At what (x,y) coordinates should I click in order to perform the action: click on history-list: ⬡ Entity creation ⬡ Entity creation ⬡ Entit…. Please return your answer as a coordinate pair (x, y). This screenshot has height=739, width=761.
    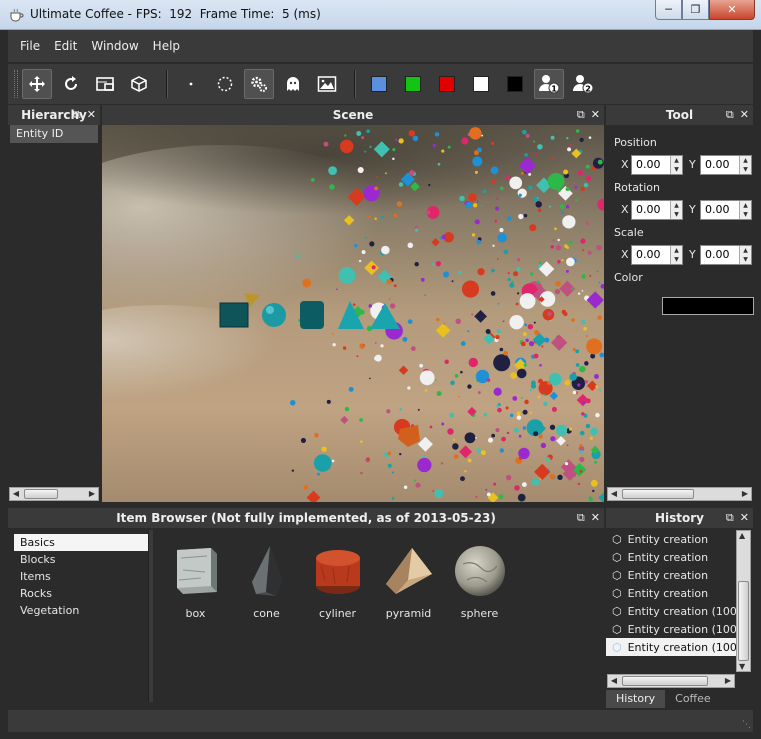
    Looking at the image, I should click on (671, 593).